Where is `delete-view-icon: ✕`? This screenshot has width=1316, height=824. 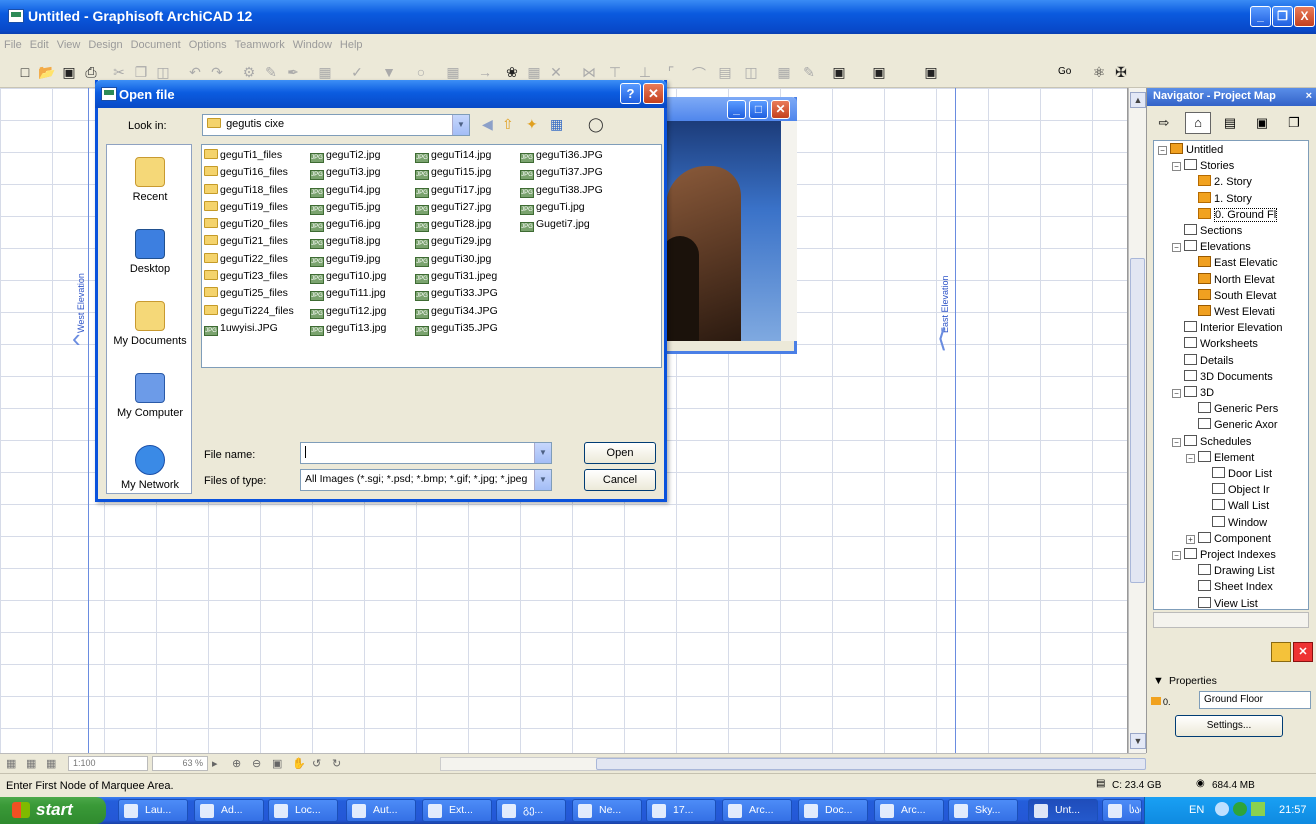 delete-view-icon: ✕ is located at coordinates (1303, 652).